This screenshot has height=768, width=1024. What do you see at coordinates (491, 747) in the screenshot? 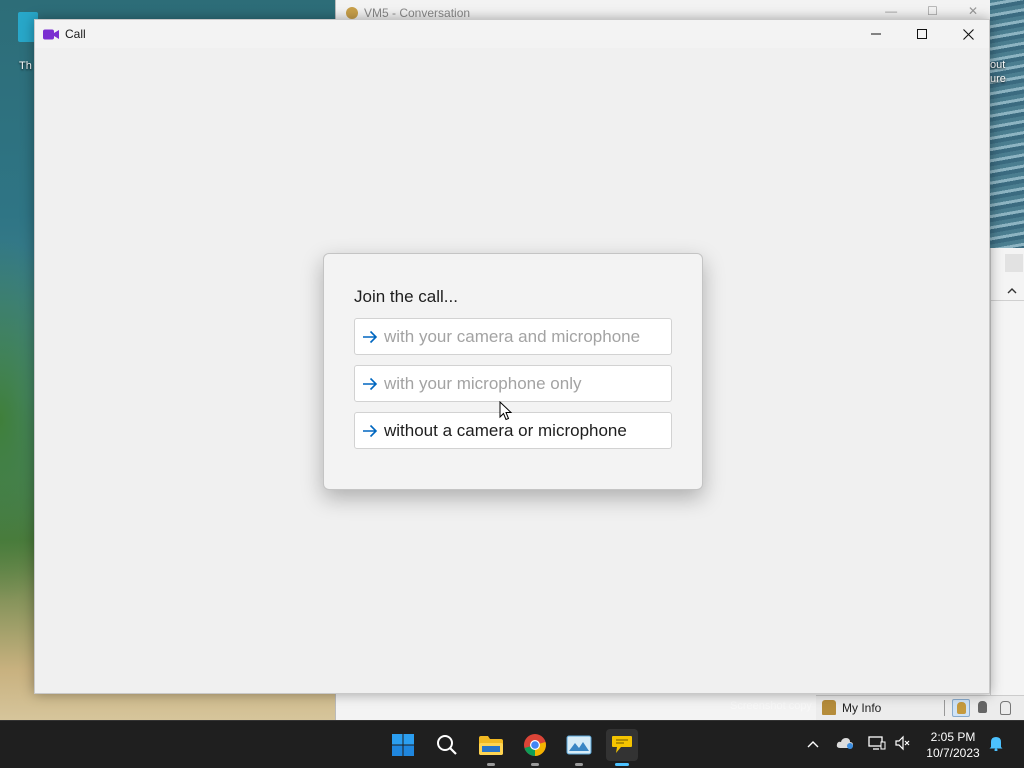
I see `folder-icon` at bounding box center [491, 747].